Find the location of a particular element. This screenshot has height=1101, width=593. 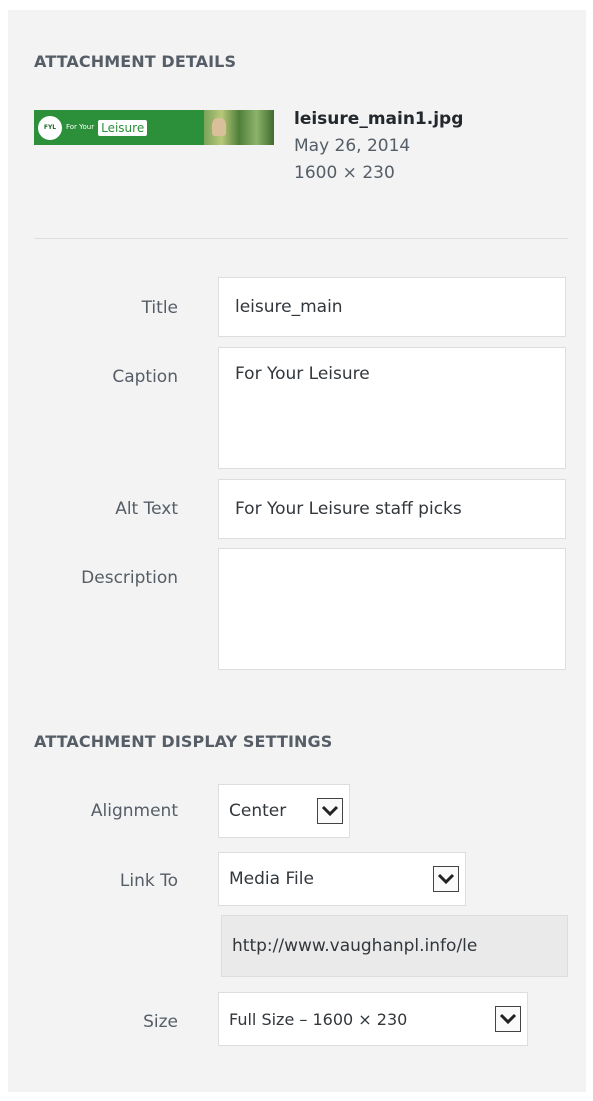

library-logo: FYL is located at coordinates (50, 127).